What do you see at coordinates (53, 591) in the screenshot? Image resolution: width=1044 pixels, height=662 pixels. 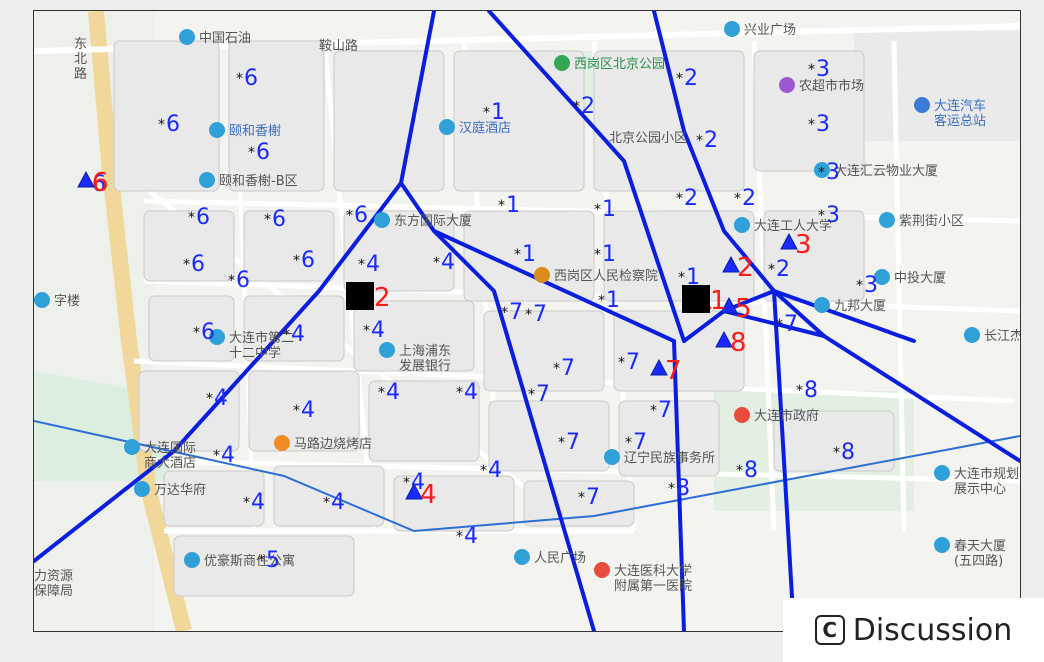 I see `place-label-text: 保障局` at bounding box center [53, 591].